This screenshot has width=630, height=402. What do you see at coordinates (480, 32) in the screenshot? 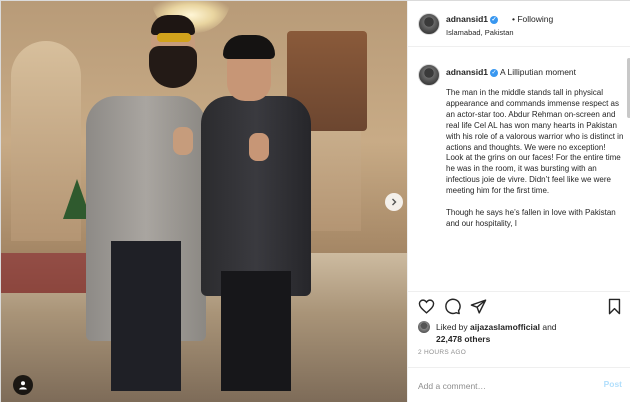
I see `location-link: Islamabad, Pakistan` at bounding box center [480, 32].